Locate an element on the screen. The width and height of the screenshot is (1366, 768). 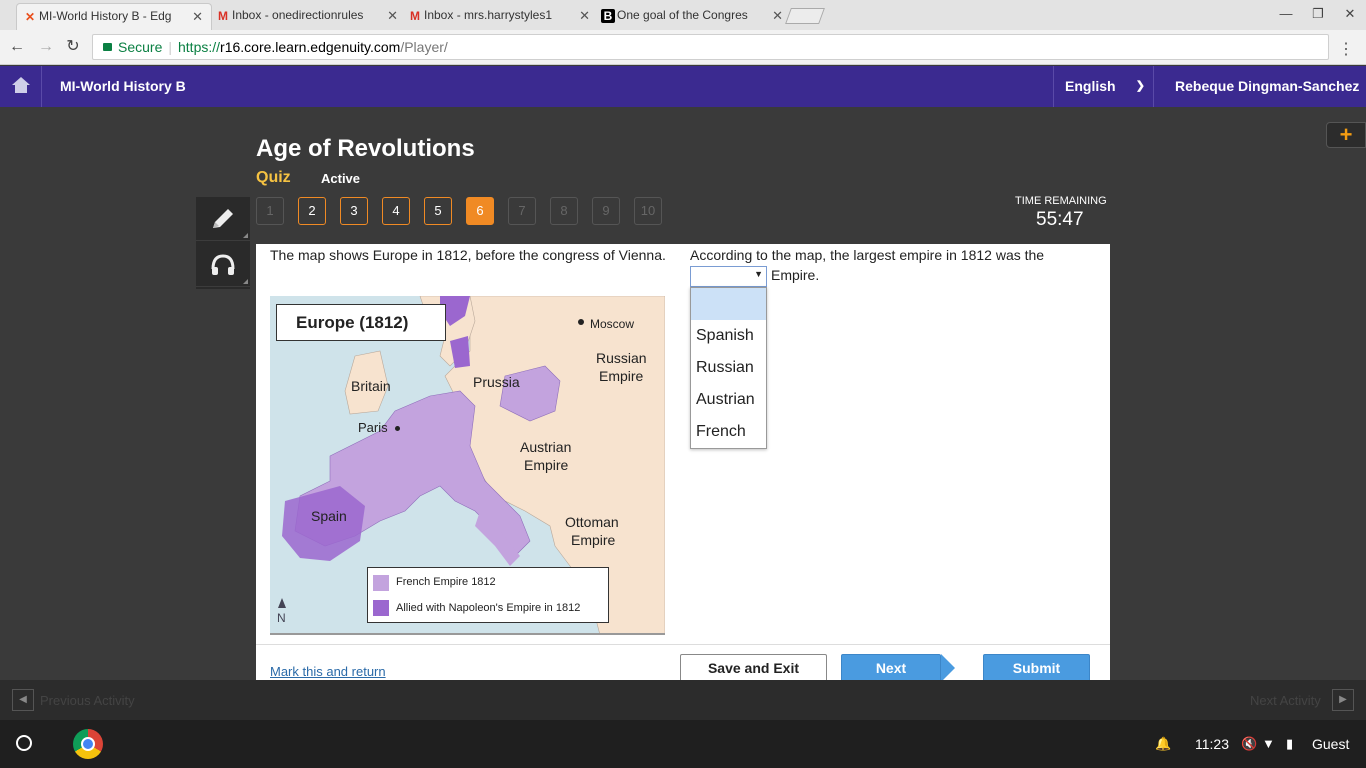
map-label-ottoman-empire: Empire is located at coordinates (593, 540).